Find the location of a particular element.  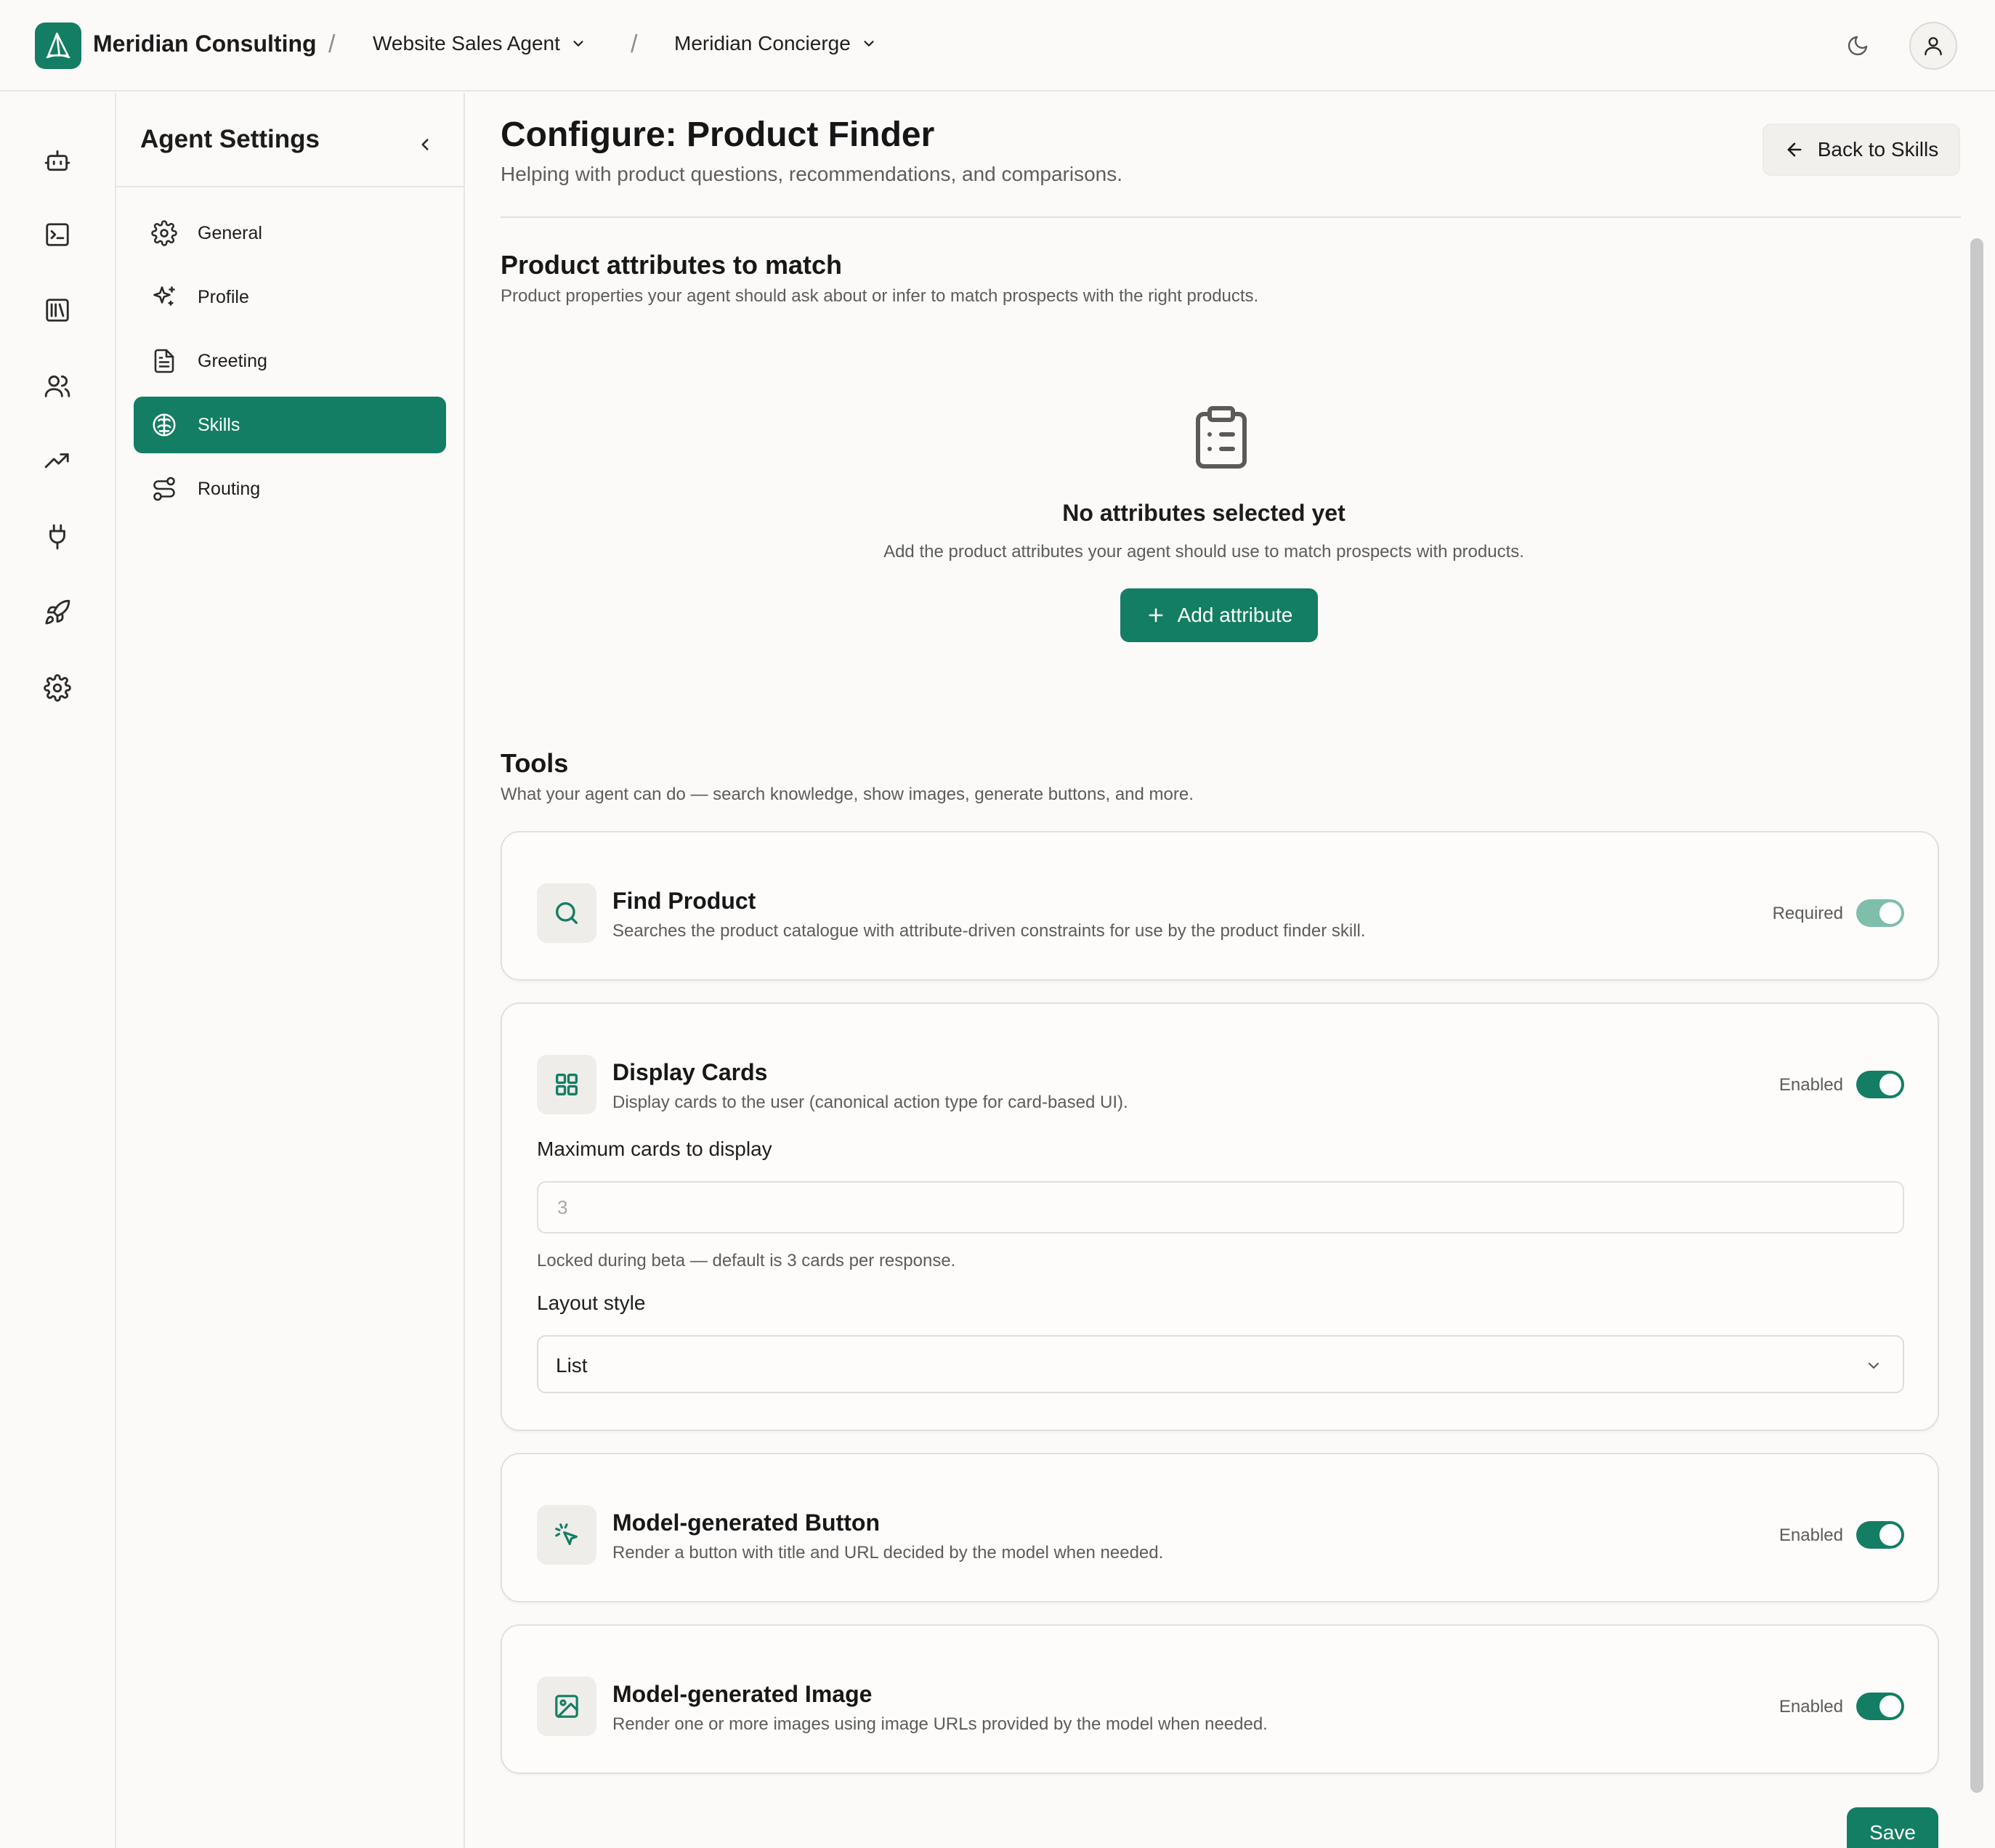

image-icon is located at coordinates (566, 1706).